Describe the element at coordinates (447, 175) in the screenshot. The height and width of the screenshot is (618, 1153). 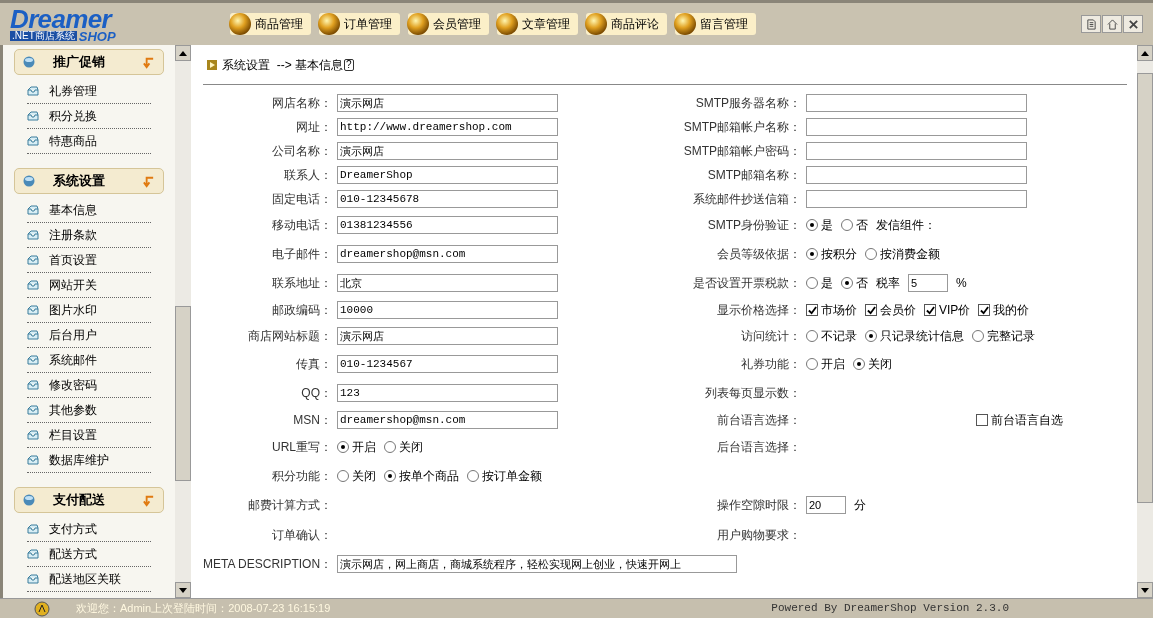
I see `text-field: DreamerShop` at that location.